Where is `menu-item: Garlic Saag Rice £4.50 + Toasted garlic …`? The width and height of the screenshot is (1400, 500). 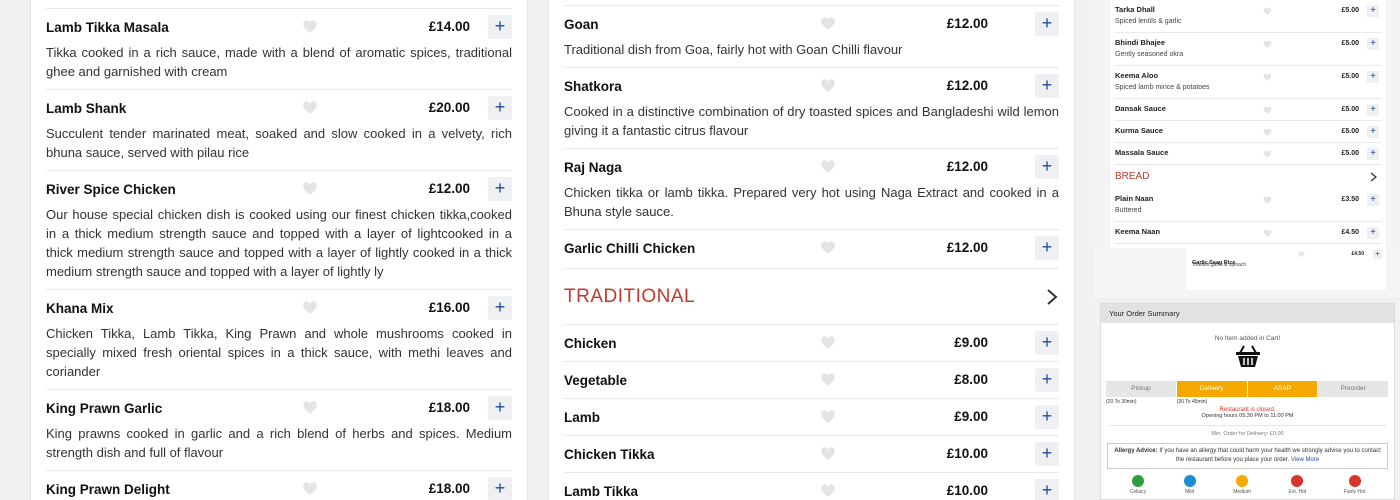
menu-item: Garlic Saag Rice £4.50 + Toasted garlic … is located at coordinates (1286, 269).